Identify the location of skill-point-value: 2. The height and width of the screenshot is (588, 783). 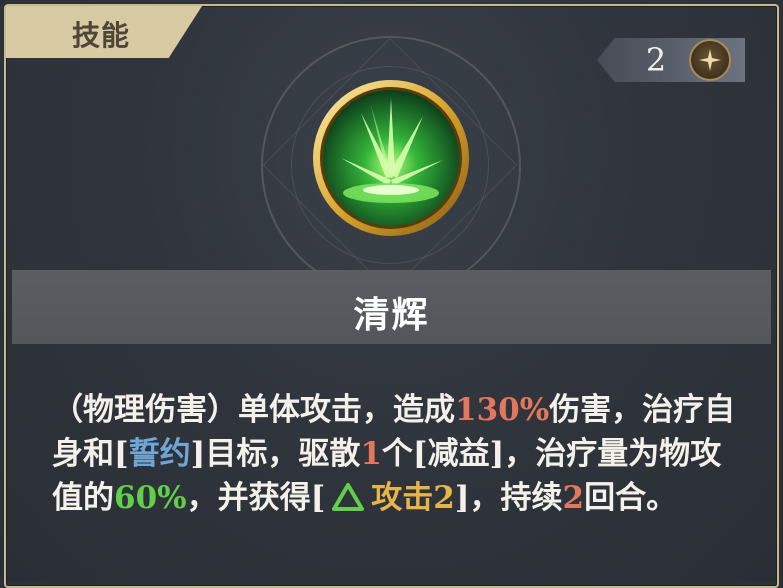
(656, 60).